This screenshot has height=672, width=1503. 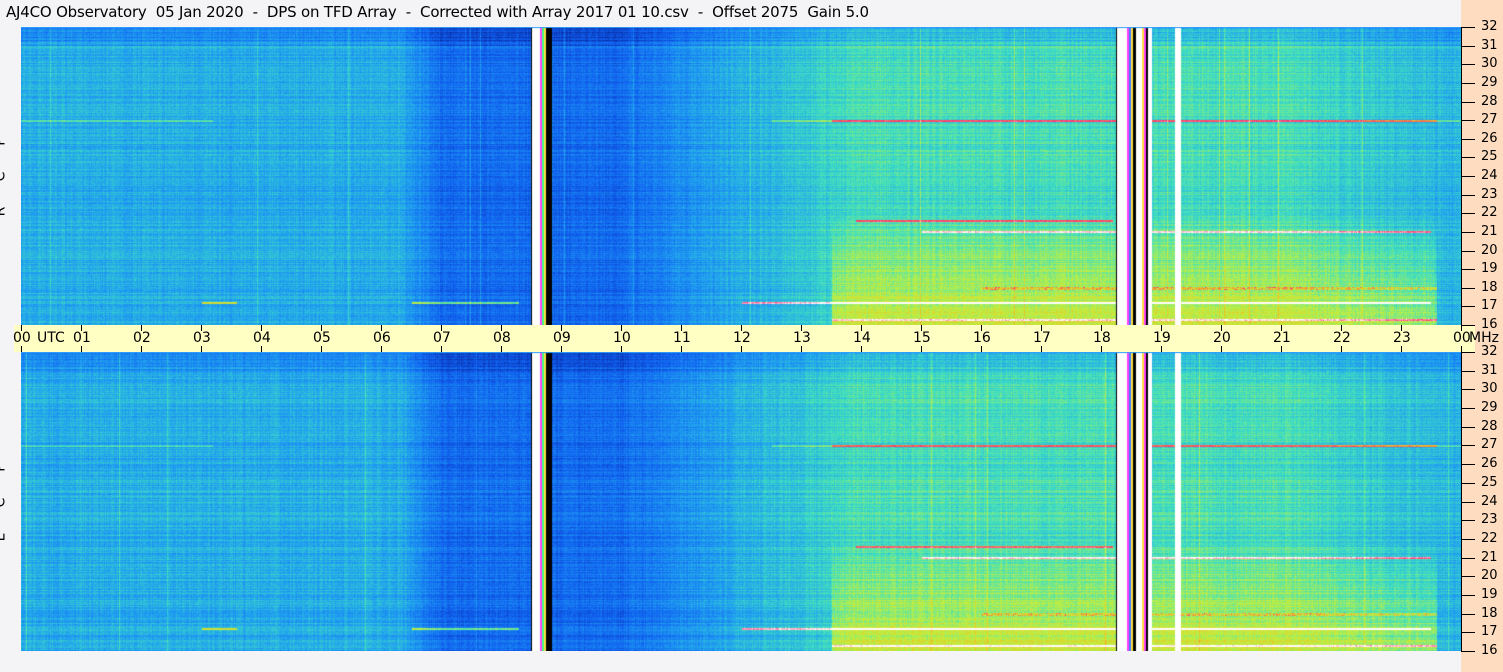 I want to click on time-tick-label: 07, so click(x=442, y=338).